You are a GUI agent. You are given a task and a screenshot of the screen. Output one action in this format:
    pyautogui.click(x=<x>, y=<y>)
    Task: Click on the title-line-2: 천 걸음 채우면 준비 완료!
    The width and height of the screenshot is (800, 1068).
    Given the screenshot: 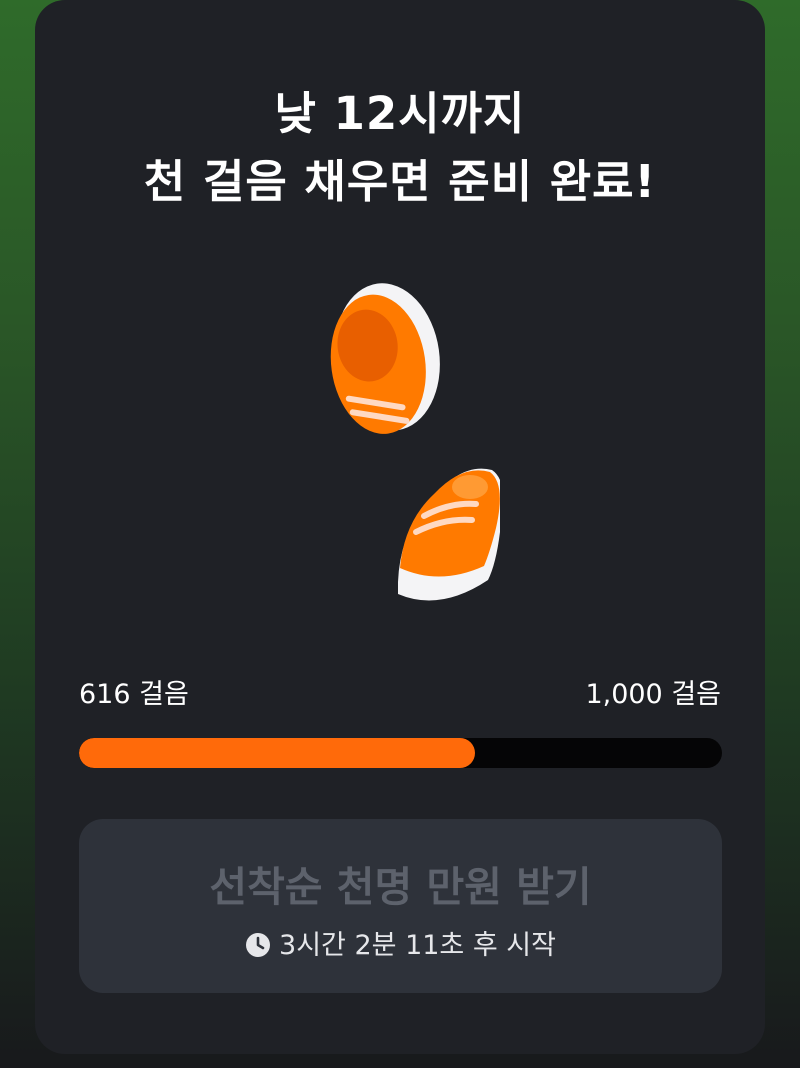 What is the action you would take?
    pyautogui.click(x=400, y=181)
    